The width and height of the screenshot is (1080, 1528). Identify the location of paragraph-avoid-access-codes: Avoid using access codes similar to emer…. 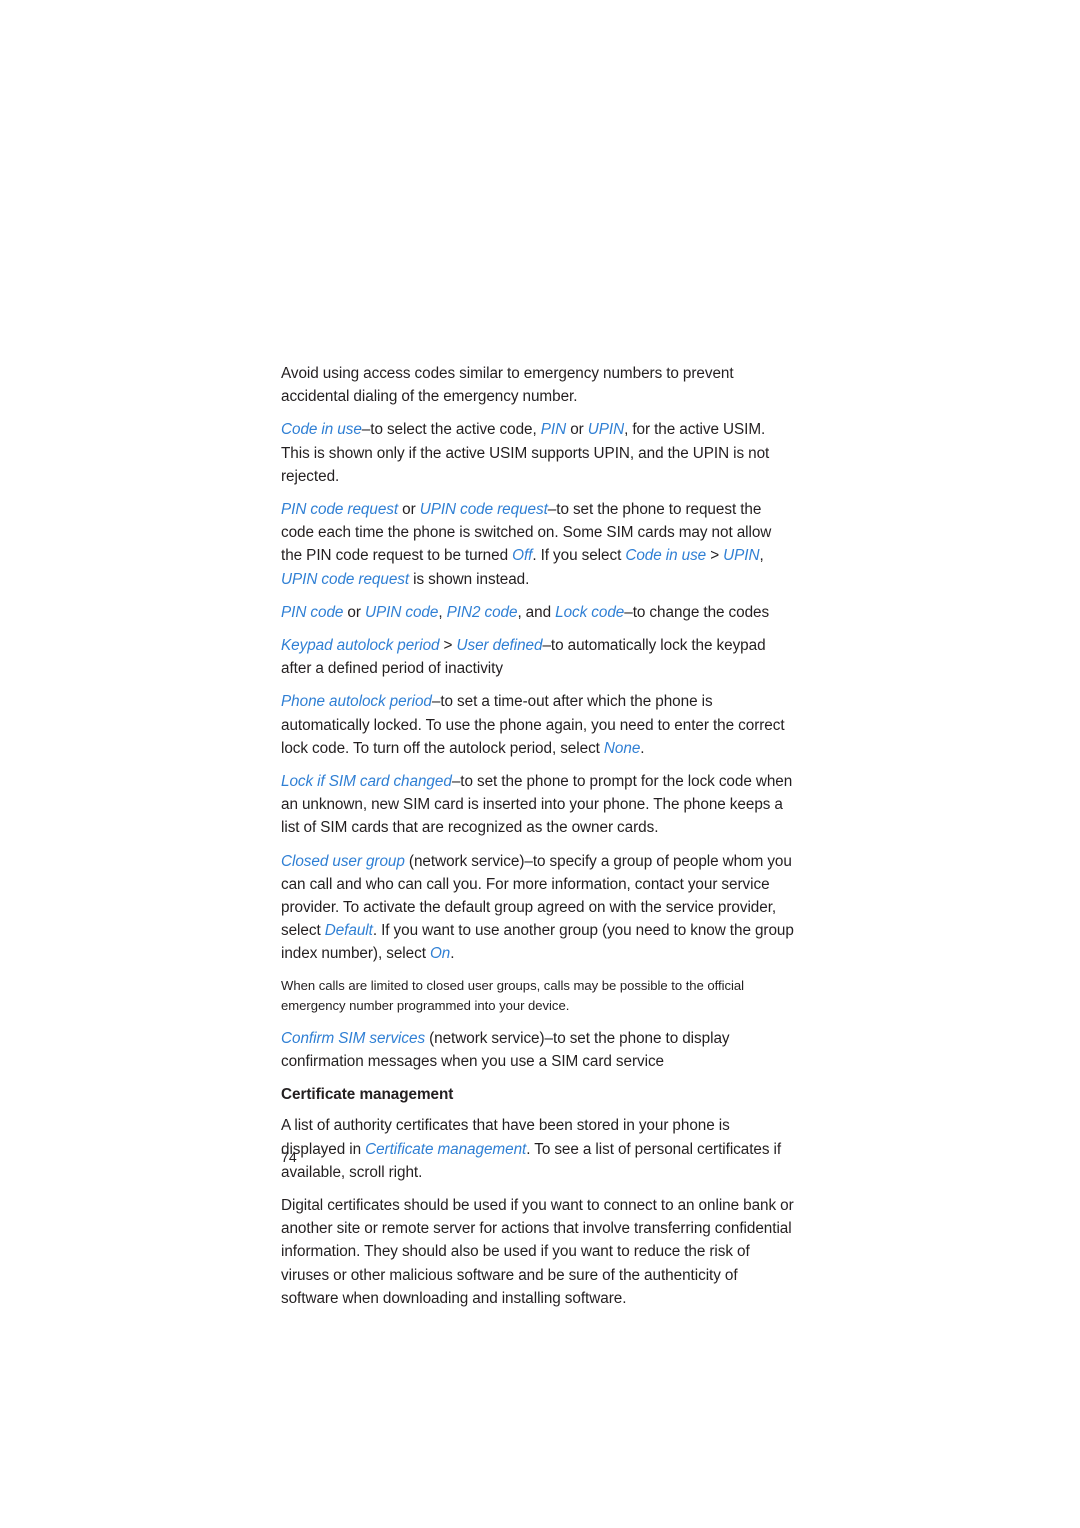
(507, 385).